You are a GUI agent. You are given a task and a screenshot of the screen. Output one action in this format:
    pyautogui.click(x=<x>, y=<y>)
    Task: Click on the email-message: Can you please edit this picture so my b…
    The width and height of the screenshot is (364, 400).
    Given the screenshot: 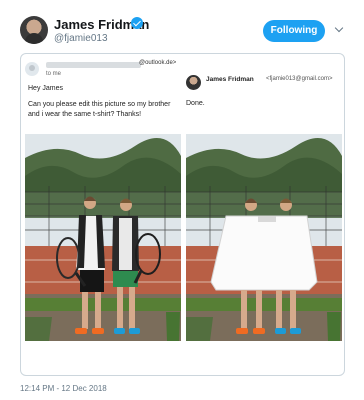 What is the action you would take?
    pyautogui.click(x=99, y=109)
    